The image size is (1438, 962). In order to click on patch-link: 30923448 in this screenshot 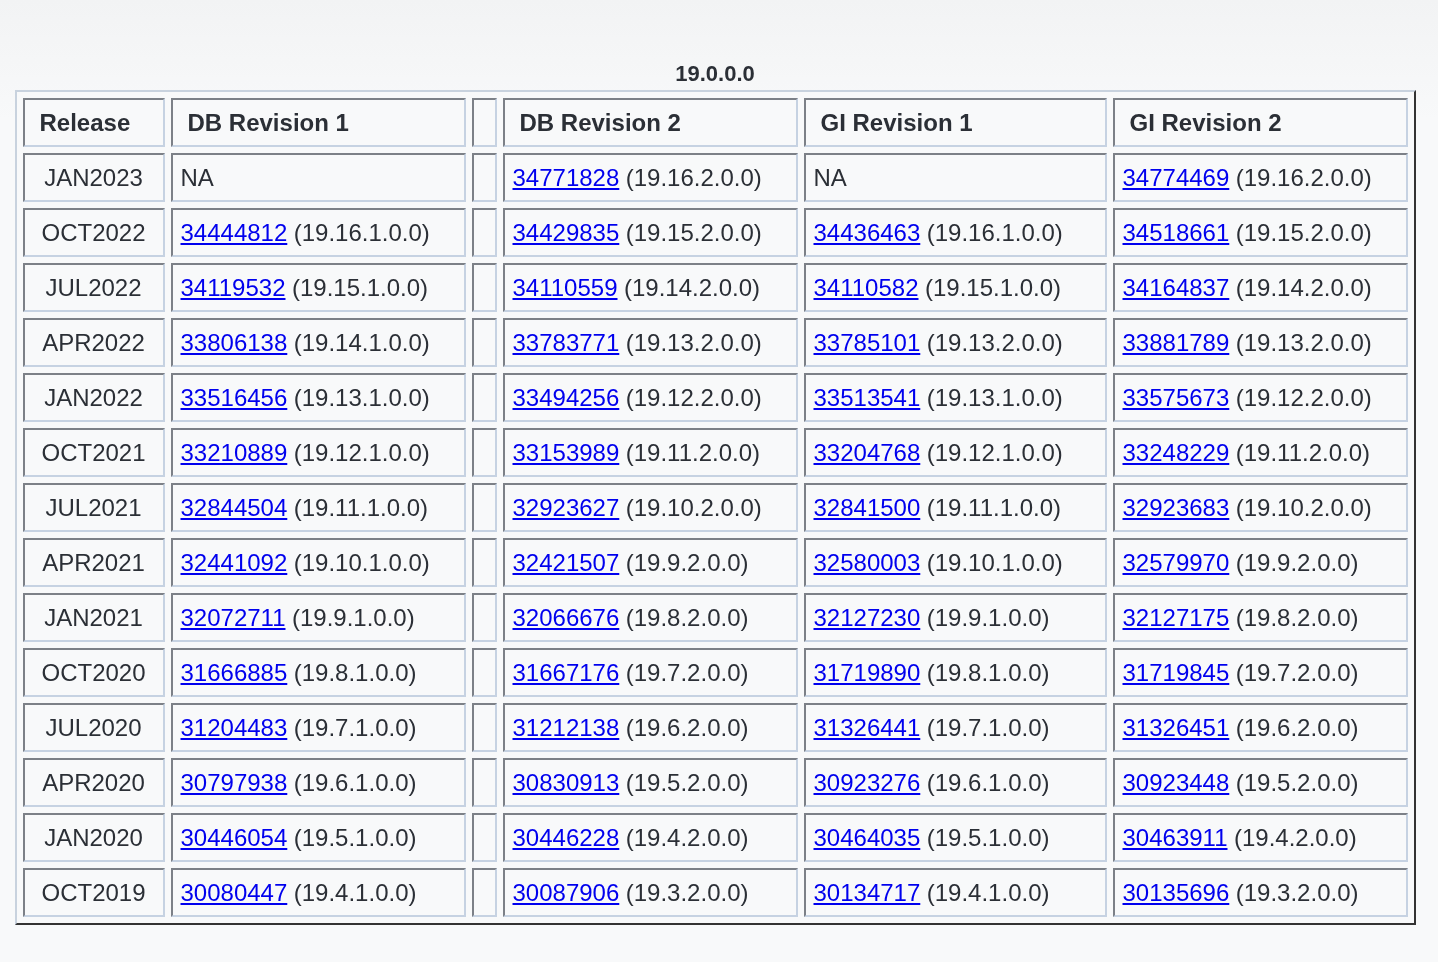, I will do `click(1176, 782)`.